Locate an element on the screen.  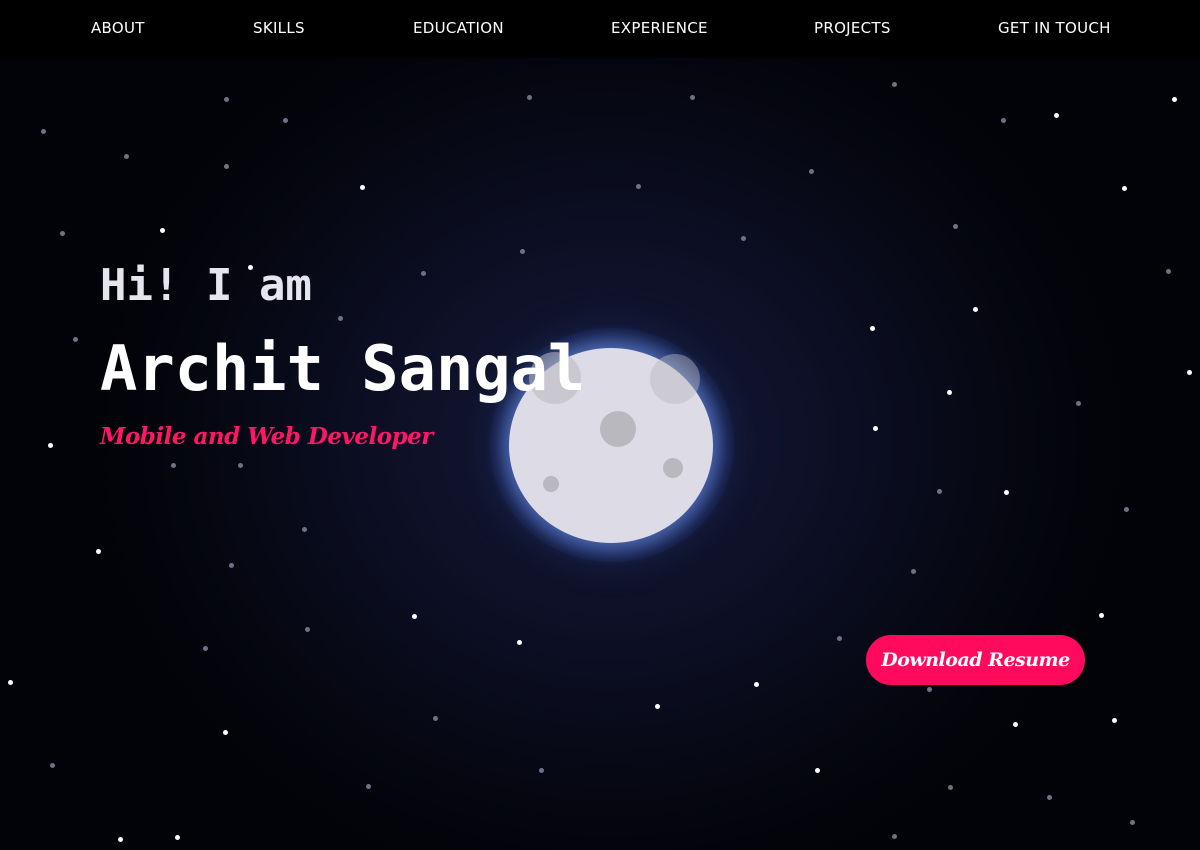
nav-projects-link: PROJECTS is located at coordinates (852, 28).